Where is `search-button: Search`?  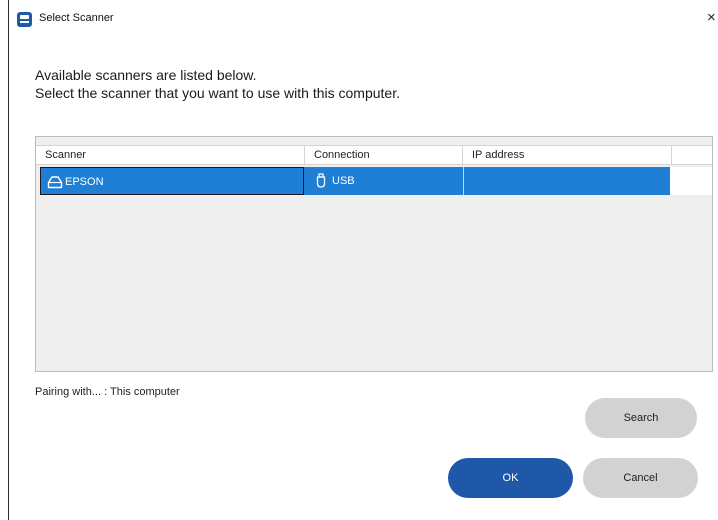 search-button: Search is located at coordinates (641, 418).